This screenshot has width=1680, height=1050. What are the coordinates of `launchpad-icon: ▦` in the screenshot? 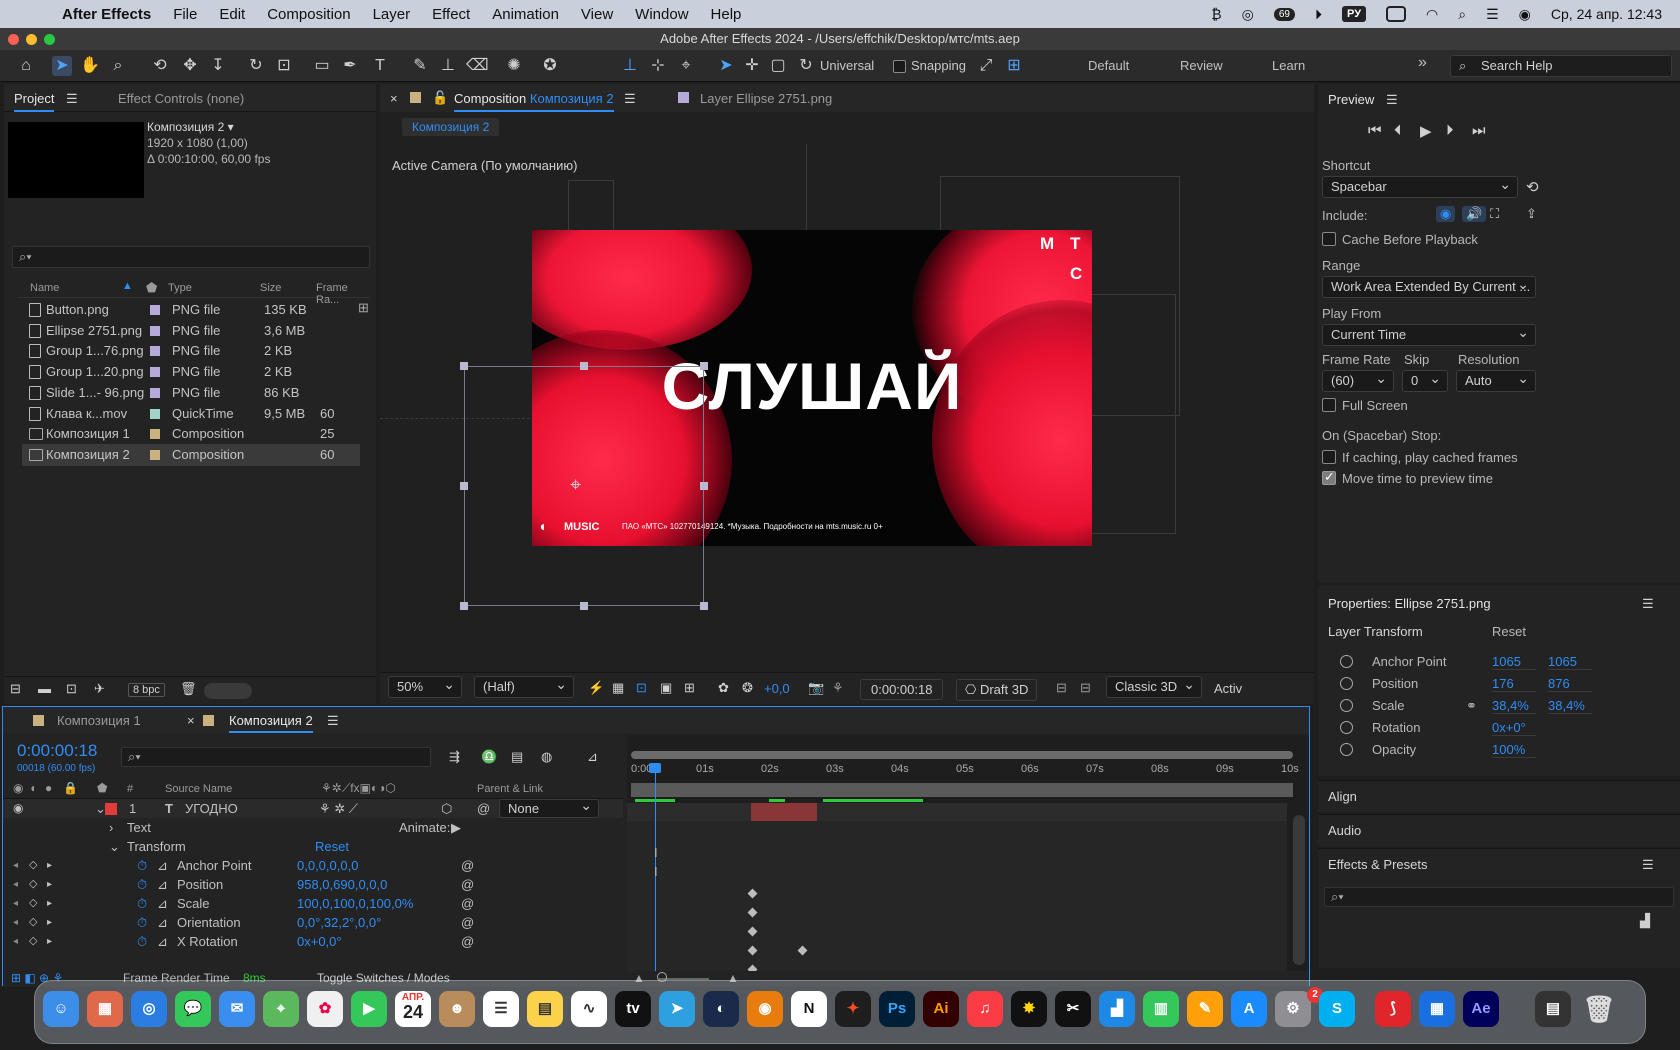 It's located at (105, 1009).